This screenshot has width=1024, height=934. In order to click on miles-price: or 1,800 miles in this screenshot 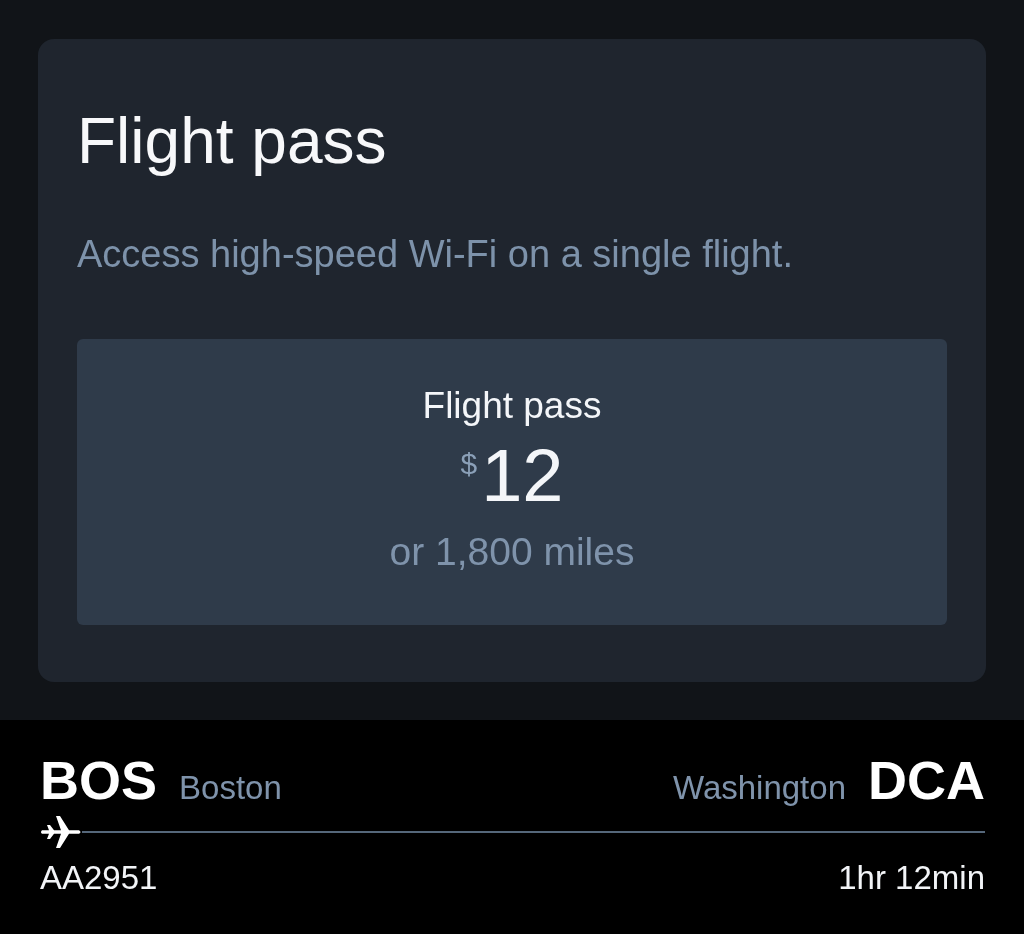, I will do `click(512, 552)`.